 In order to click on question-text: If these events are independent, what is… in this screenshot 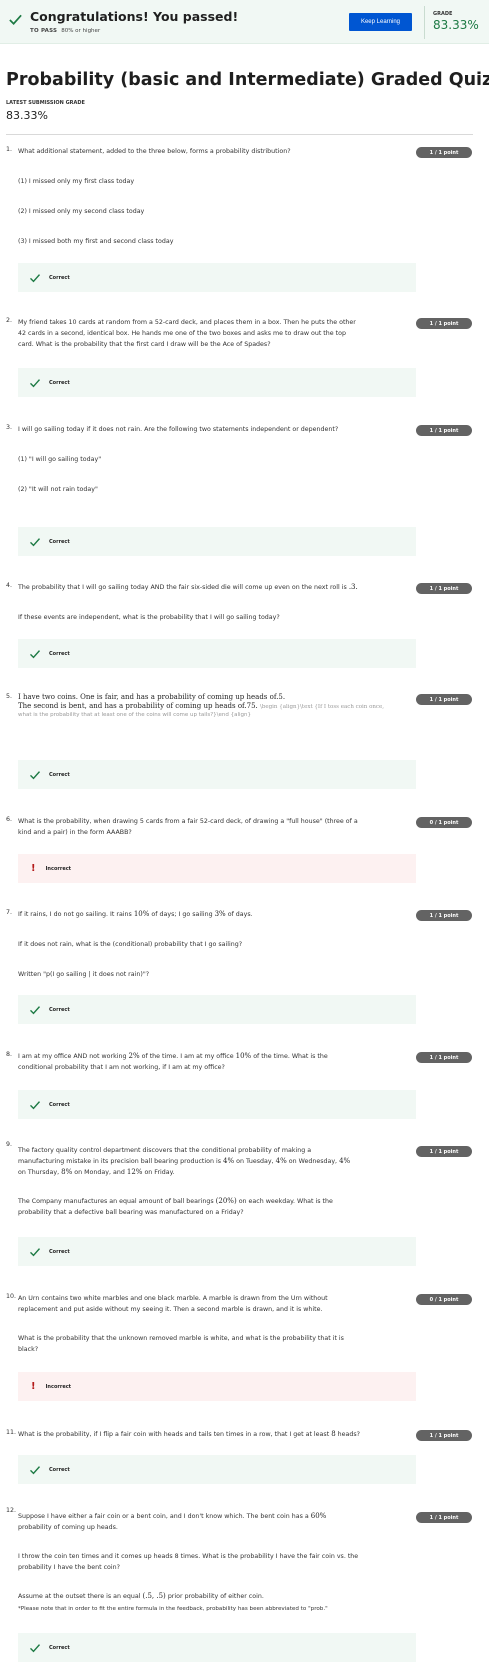, I will do `click(149, 617)`.